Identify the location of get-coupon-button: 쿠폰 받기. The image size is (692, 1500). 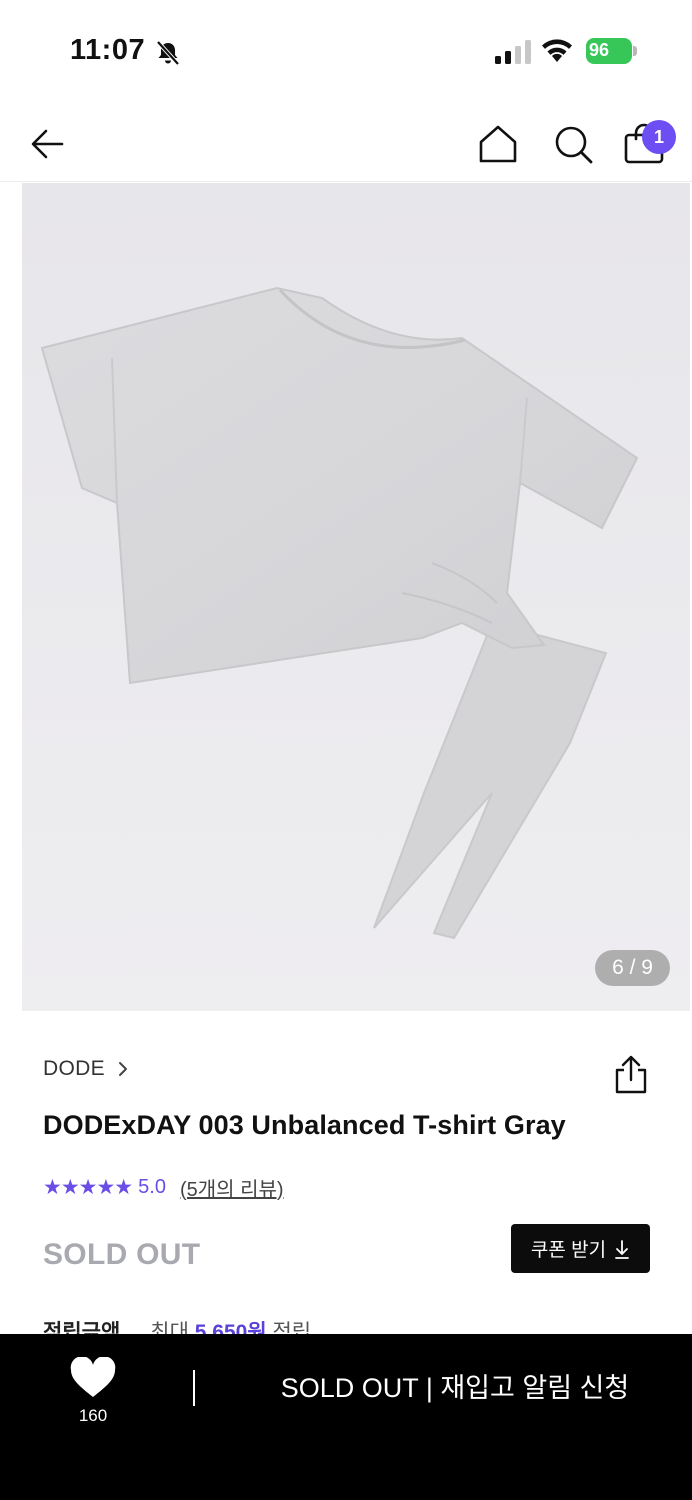
(580, 1248).